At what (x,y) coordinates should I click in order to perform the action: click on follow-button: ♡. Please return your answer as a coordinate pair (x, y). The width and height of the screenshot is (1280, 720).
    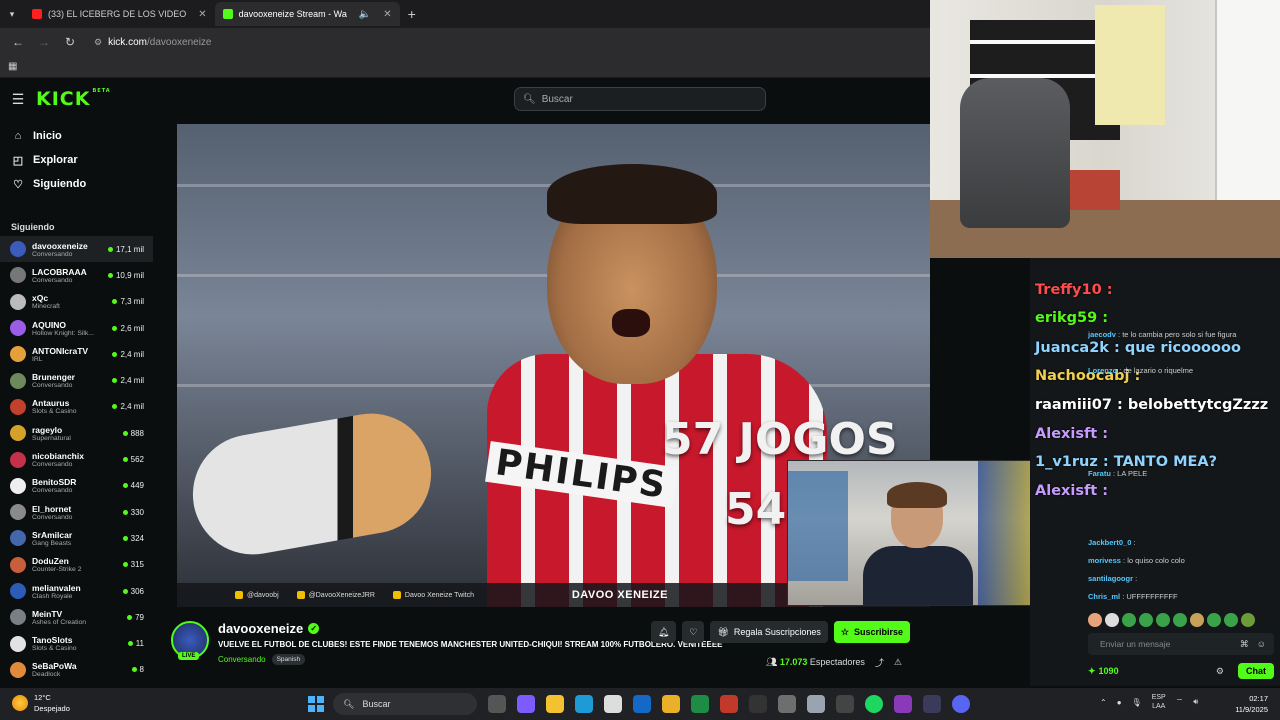
    Looking at the image, I should click on (693, 632).